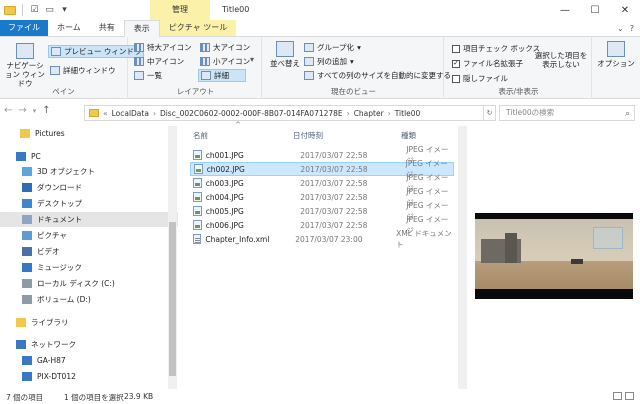  Describe the element at coordinates (496, 48) in the screenshot. I see `item-checkboxes-toggle: 項目チェック ボックス` at that location.